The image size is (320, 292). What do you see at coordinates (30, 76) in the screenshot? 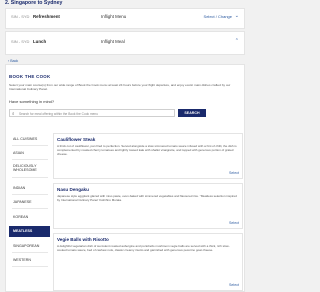
I see `section-title: BOOK THE COOK` at bounding box center [30, 76].